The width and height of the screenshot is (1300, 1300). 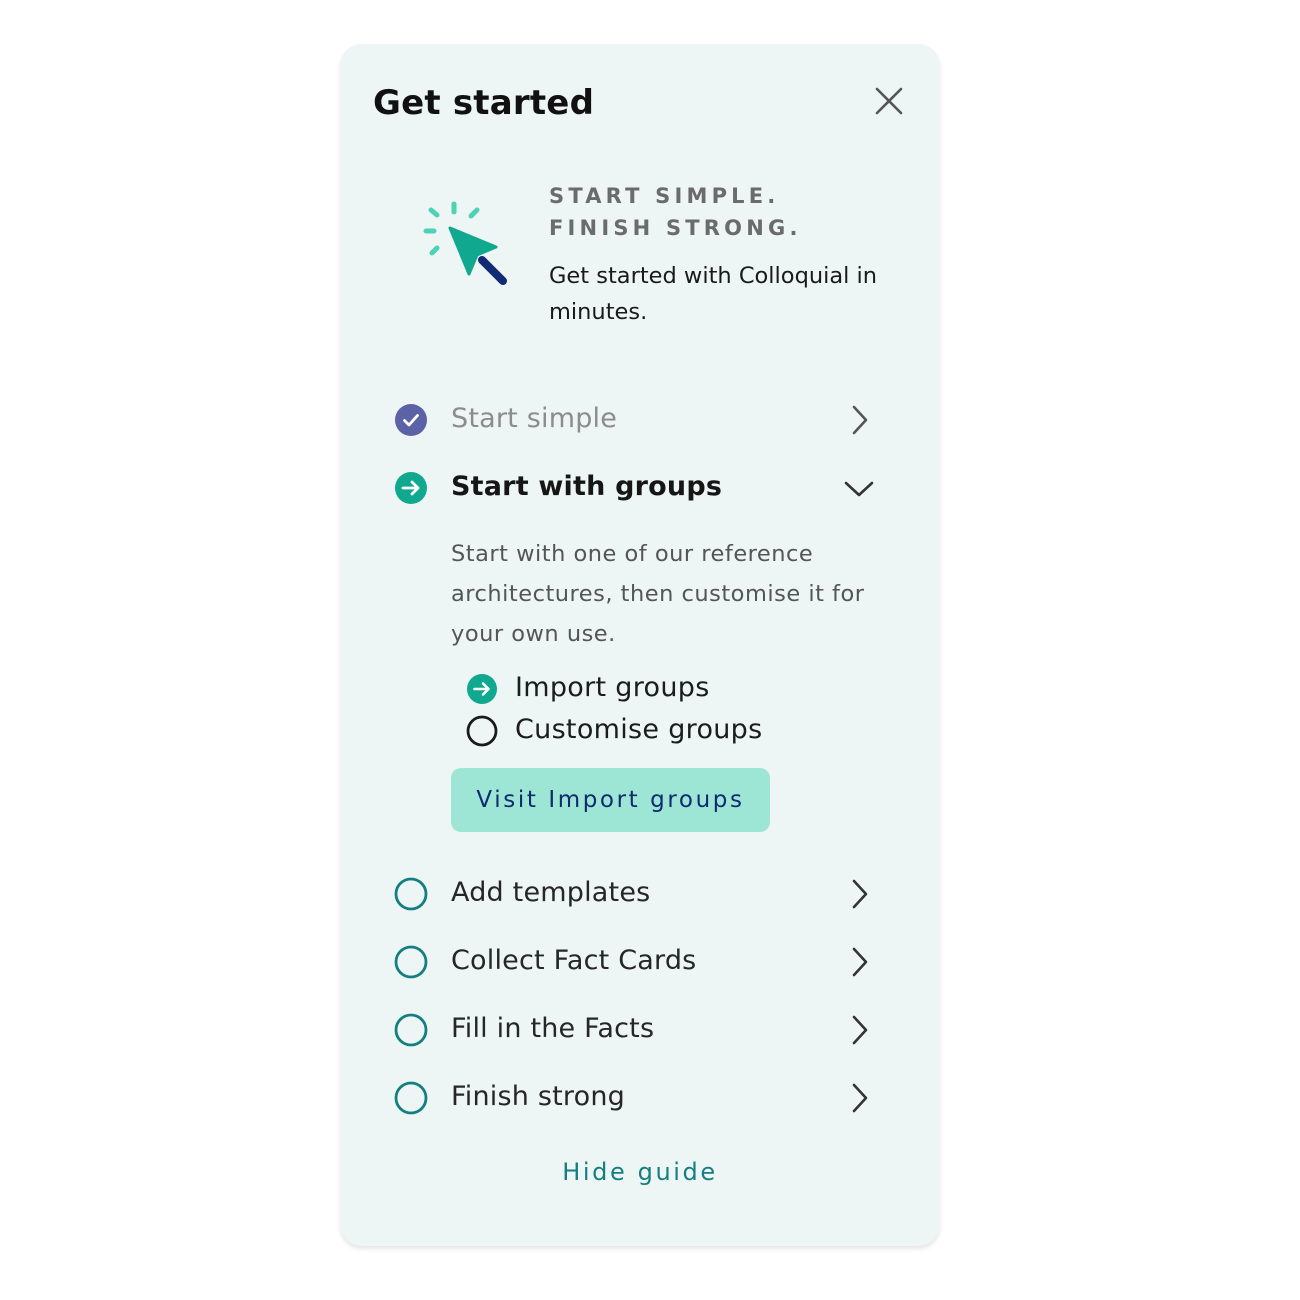 I want to click on step-label: Fill in the Facts, so click(x=553, y=1028).